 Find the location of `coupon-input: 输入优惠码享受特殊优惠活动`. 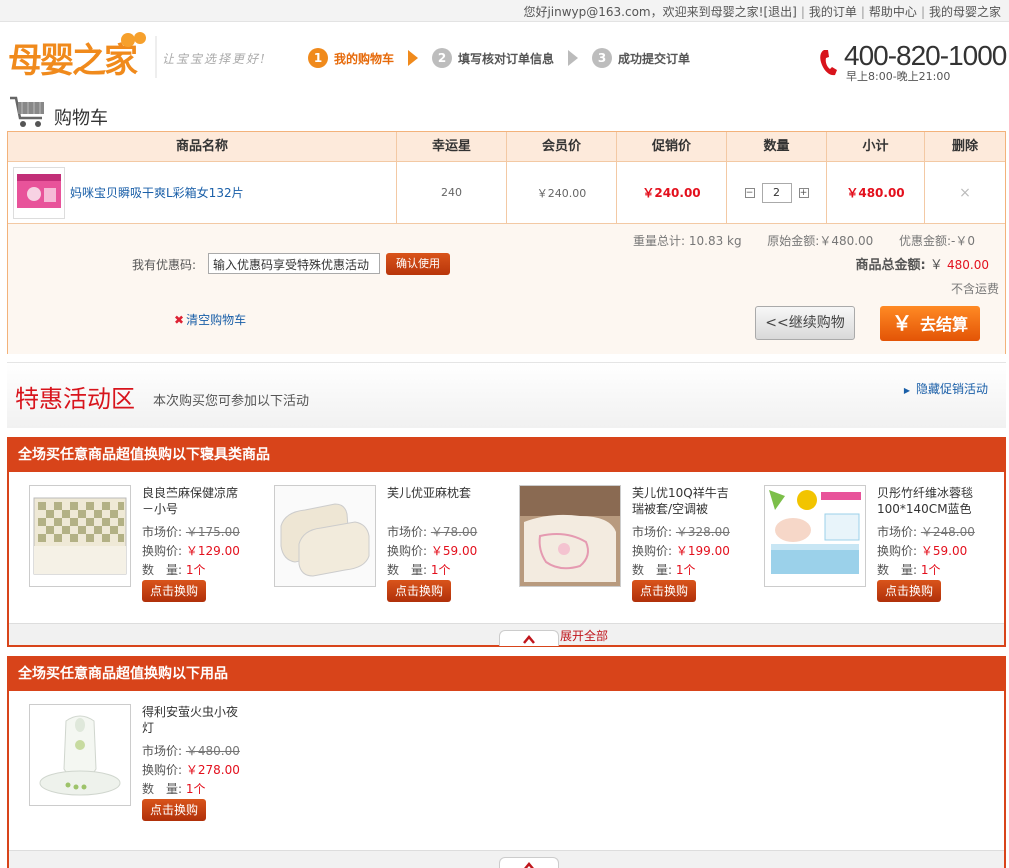

coupon-input: 输入优惠码享受特殊优惠活动 is located at coordinates (294, 263).